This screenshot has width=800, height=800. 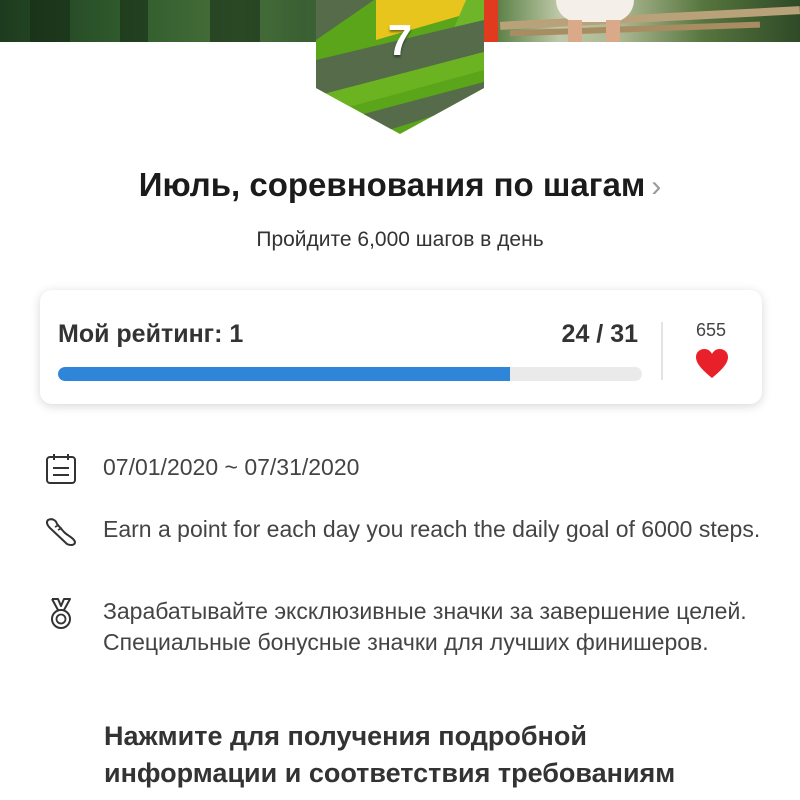 I want to click on rating-card: Мой рейтинг: 1 24 / 31 655, so click(x=401, y=347).